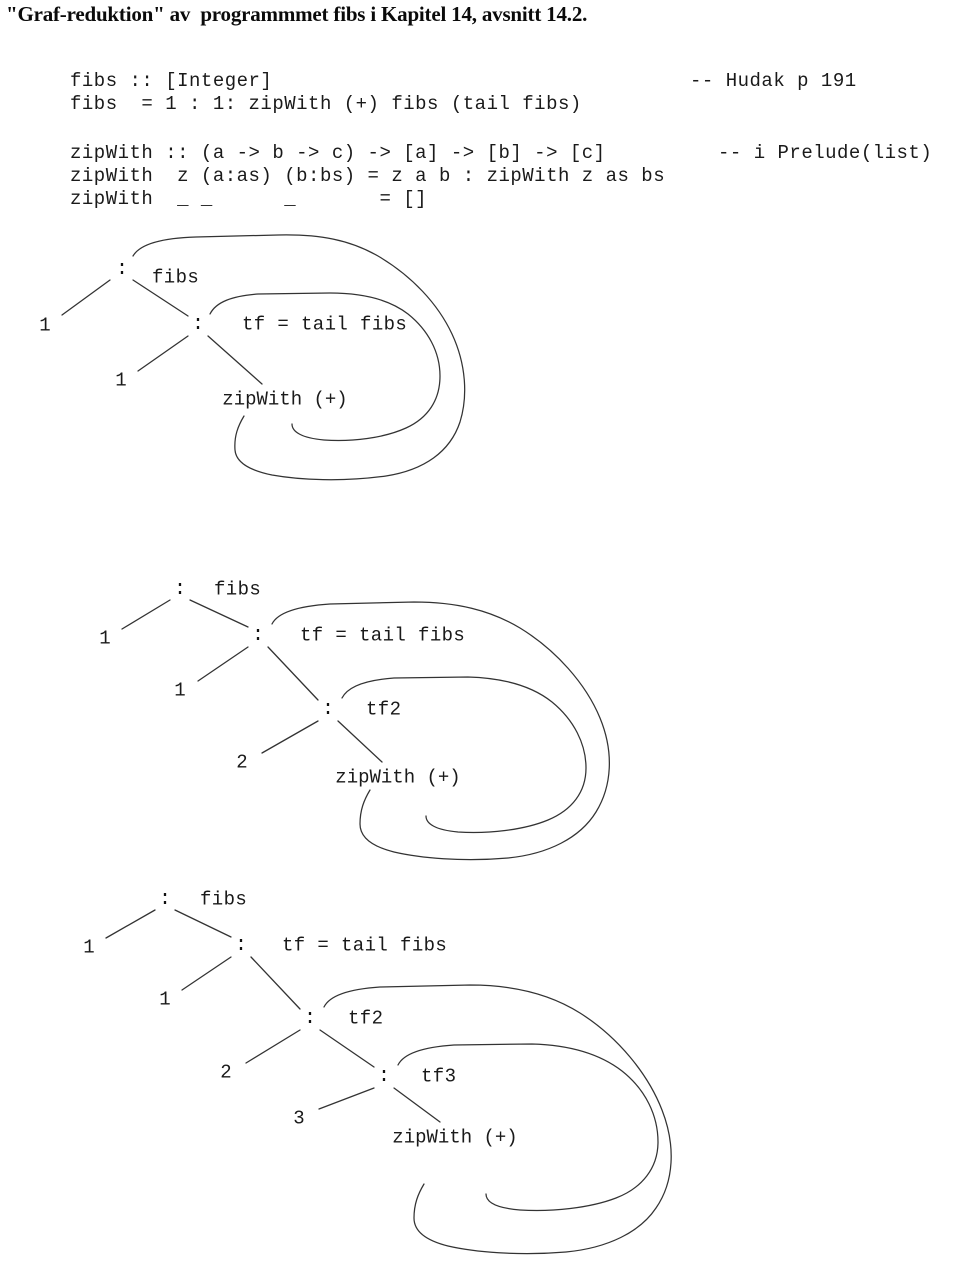  What do you see at coordinates (299, 1118) in the screenshot?
I see `leaf-leaf-3: 3` at bounding box center [299, 1118].